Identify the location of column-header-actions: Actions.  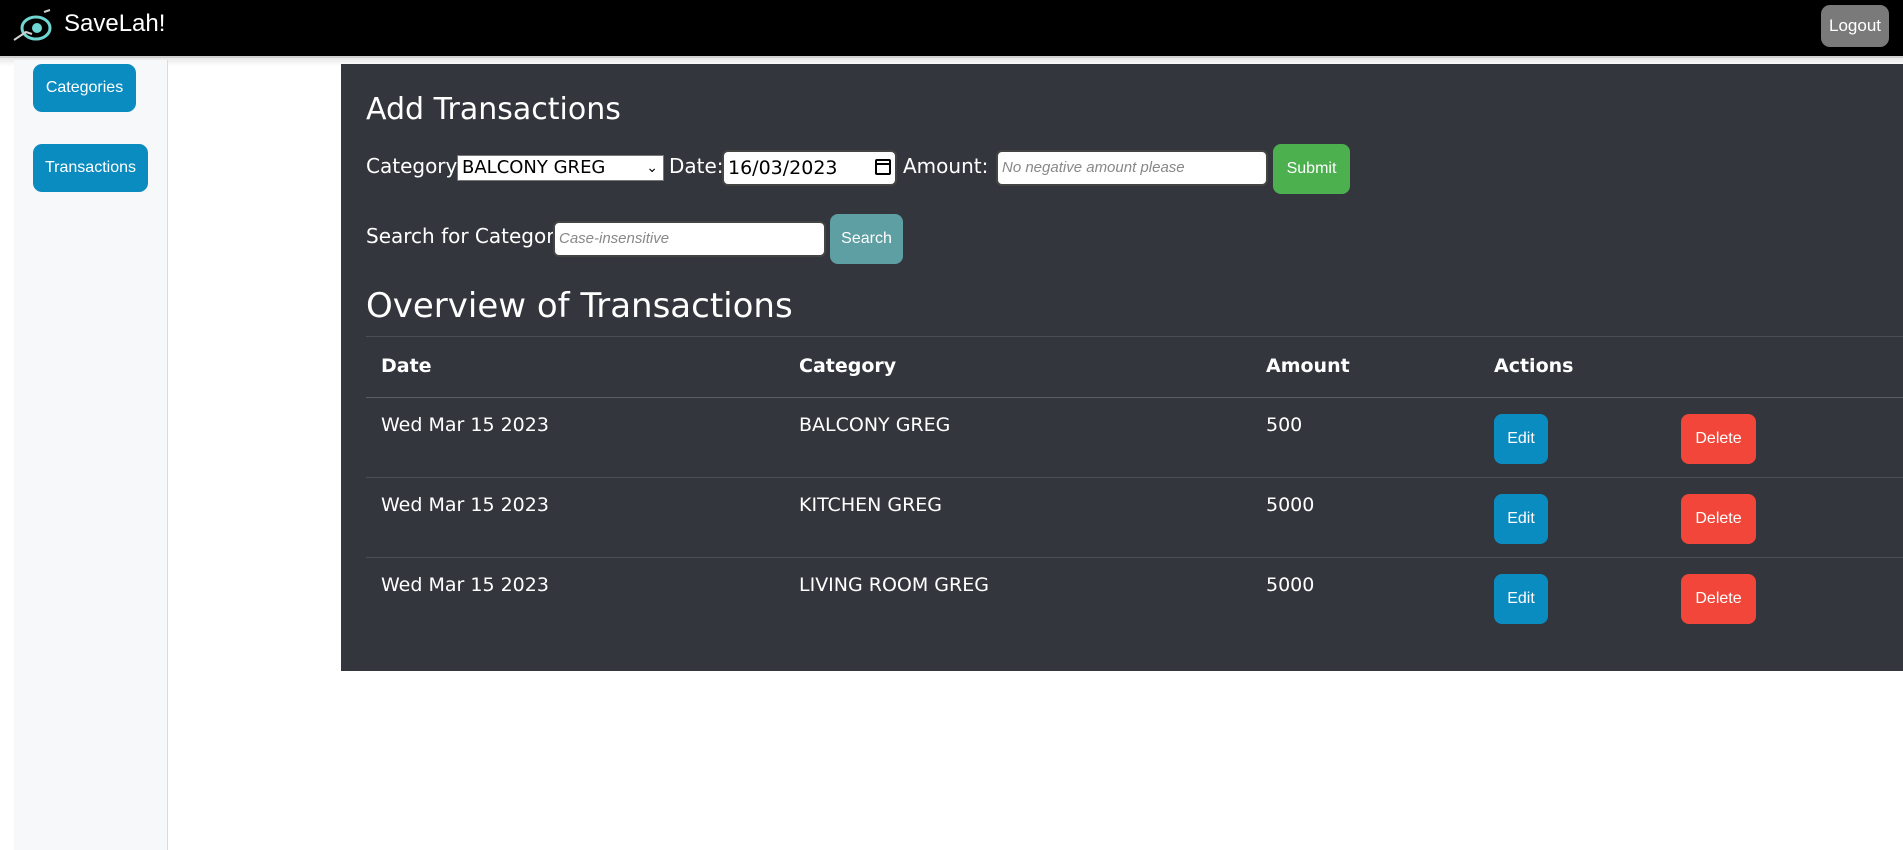
(1534, 366).